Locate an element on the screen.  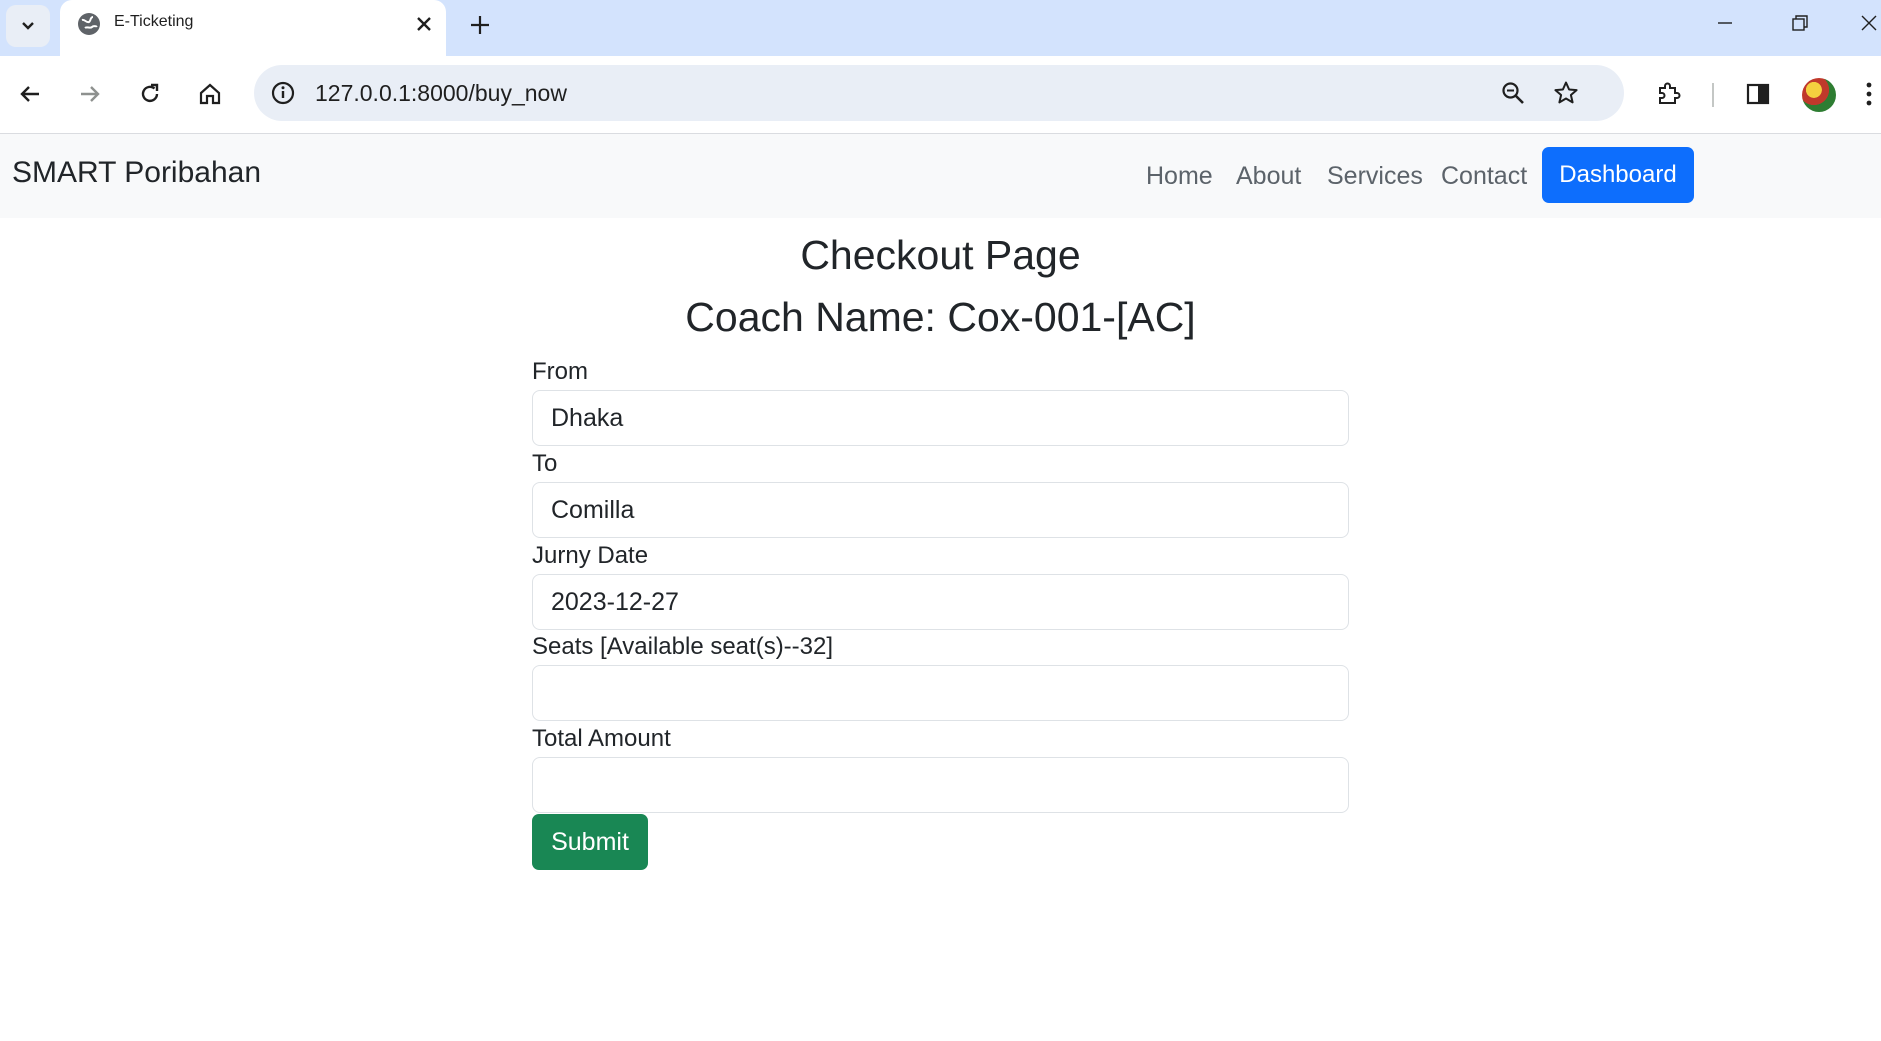
tab-close-button is located at coordinates (424, 24).